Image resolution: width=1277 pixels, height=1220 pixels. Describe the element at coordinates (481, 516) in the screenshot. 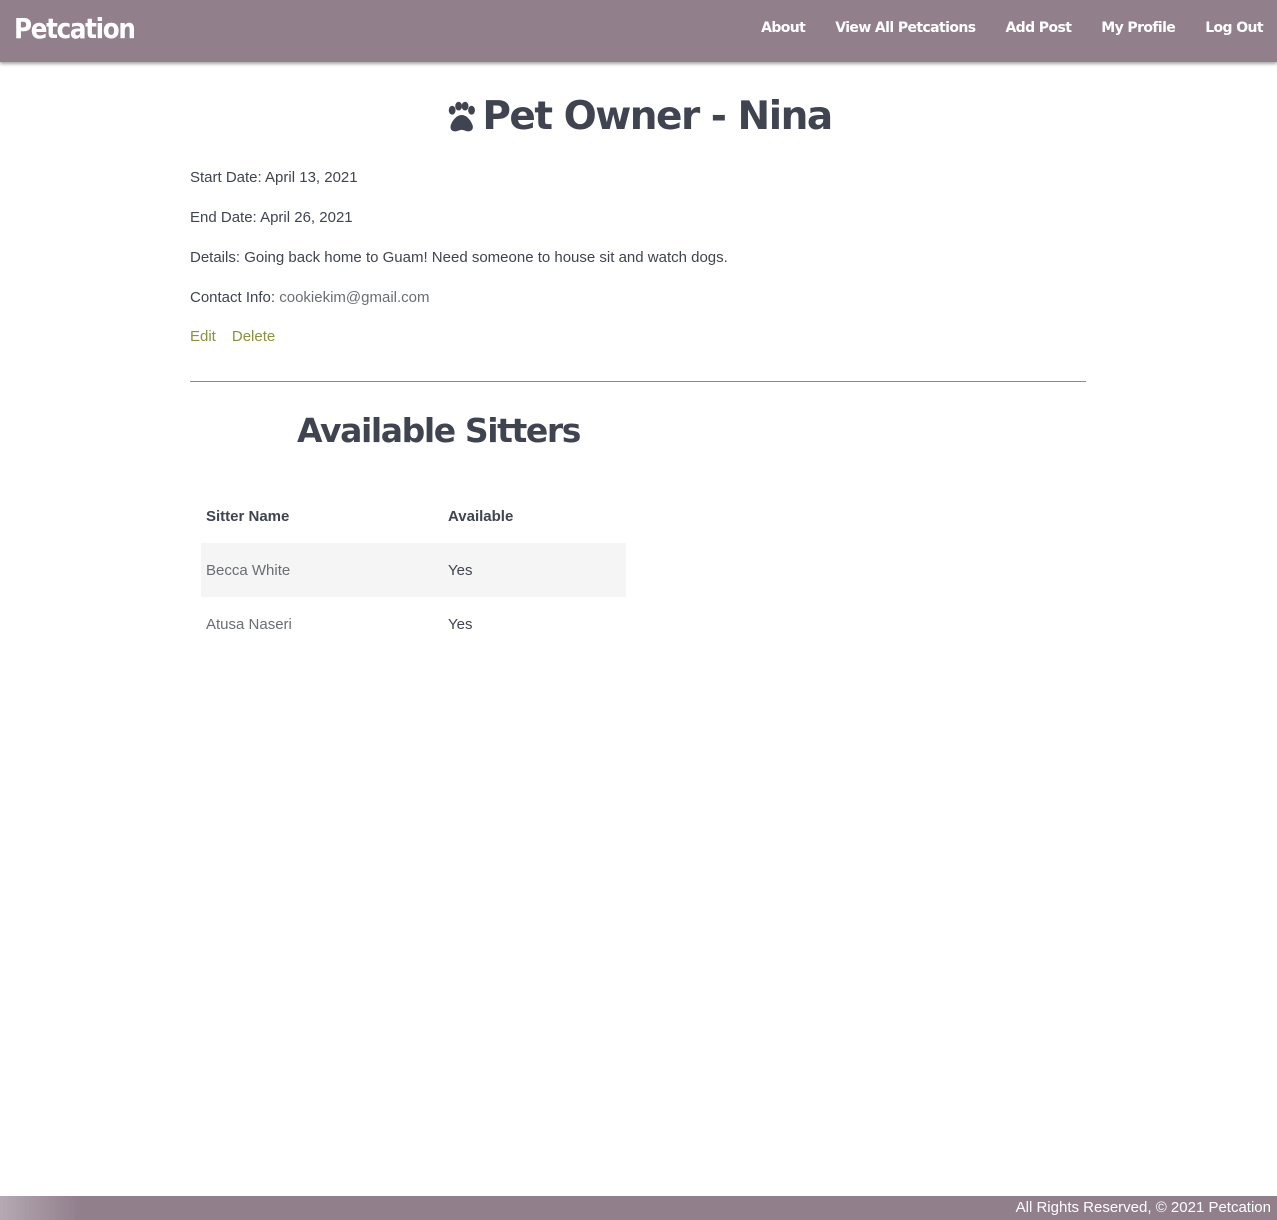

I see `available-header: Available` at that location.